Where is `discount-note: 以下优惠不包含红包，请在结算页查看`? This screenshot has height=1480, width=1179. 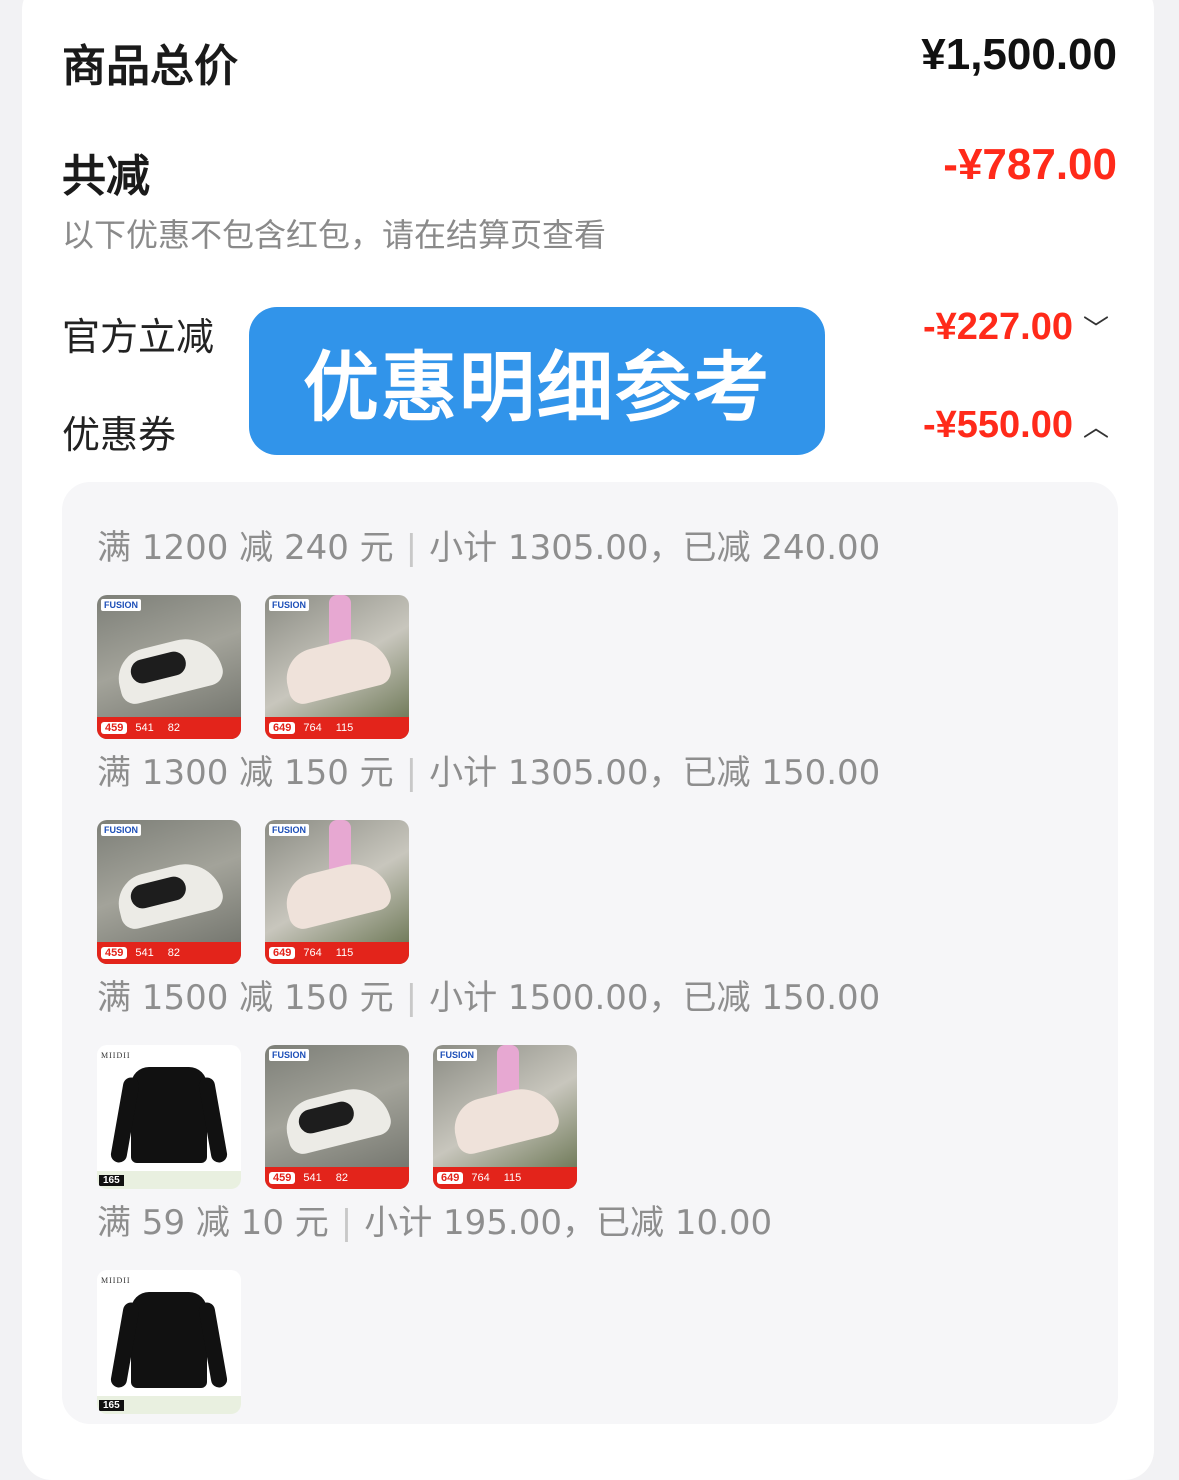 discount-note: 以下优惠不包含红包，请在结算页查看 is located at coordinates (334, 235).